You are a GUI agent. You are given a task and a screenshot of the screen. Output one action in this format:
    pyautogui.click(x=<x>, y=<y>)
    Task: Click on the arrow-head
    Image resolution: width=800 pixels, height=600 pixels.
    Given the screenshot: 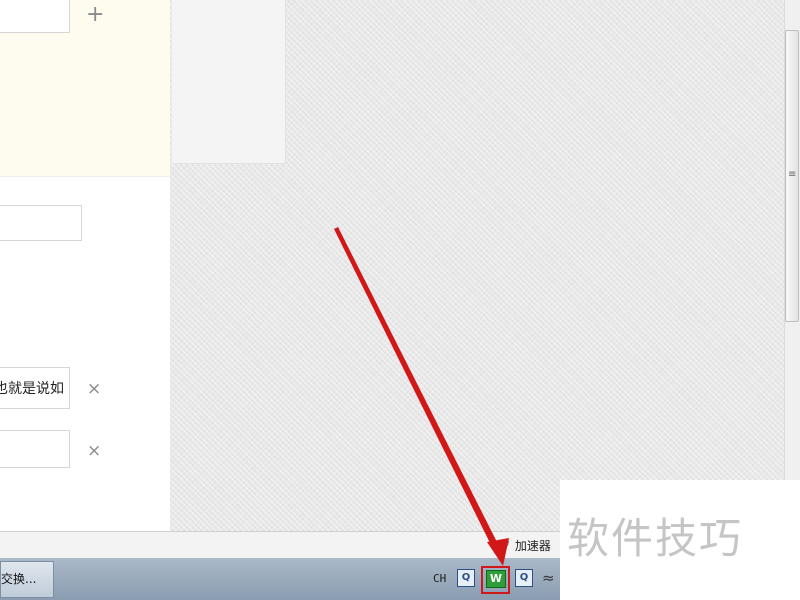 What is the action you would take?
    pyautogui.click(x=498, y=552)
    